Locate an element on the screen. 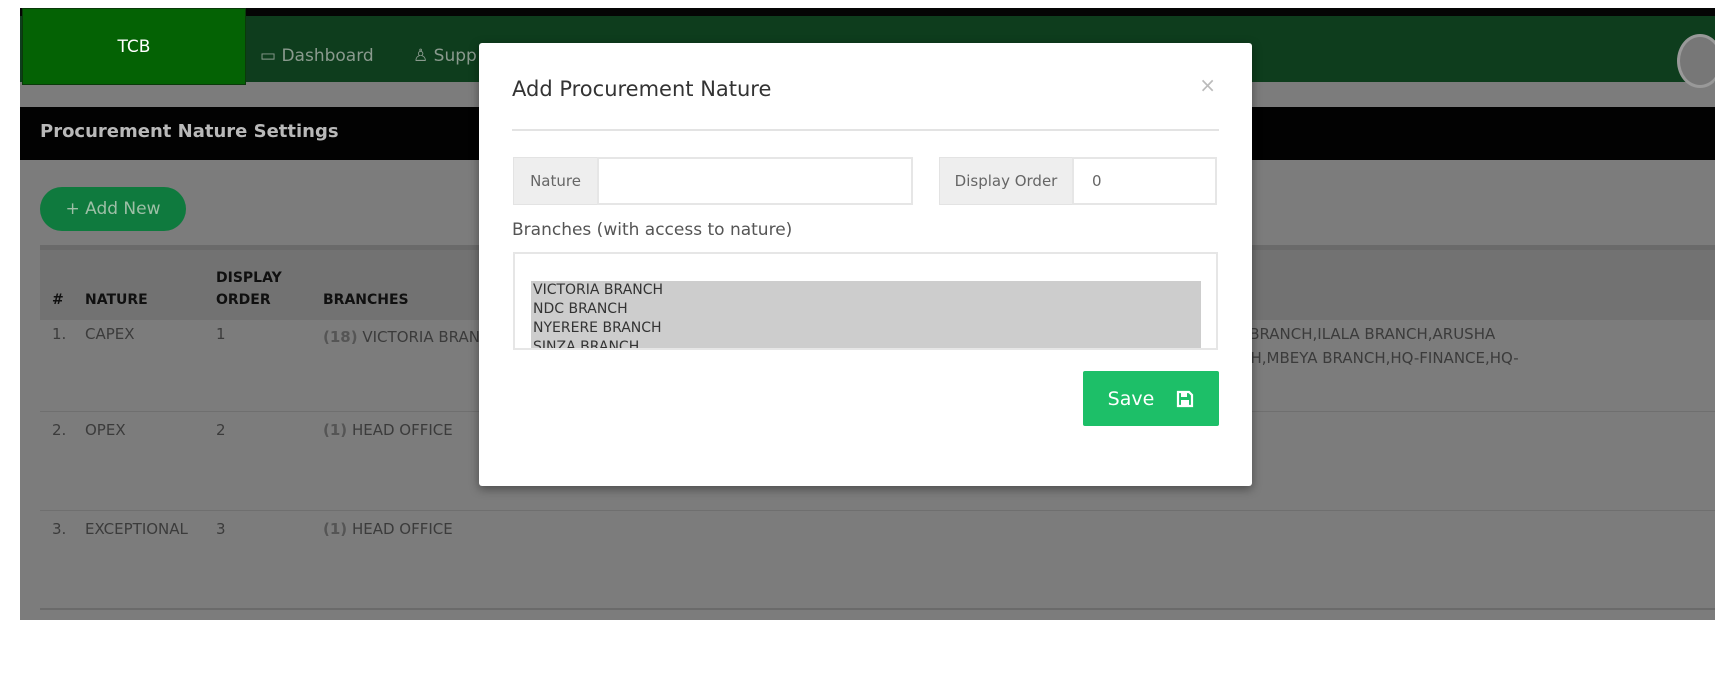  nav-dashboard: ▭ Dashboard is located at coordinates (317, 56).